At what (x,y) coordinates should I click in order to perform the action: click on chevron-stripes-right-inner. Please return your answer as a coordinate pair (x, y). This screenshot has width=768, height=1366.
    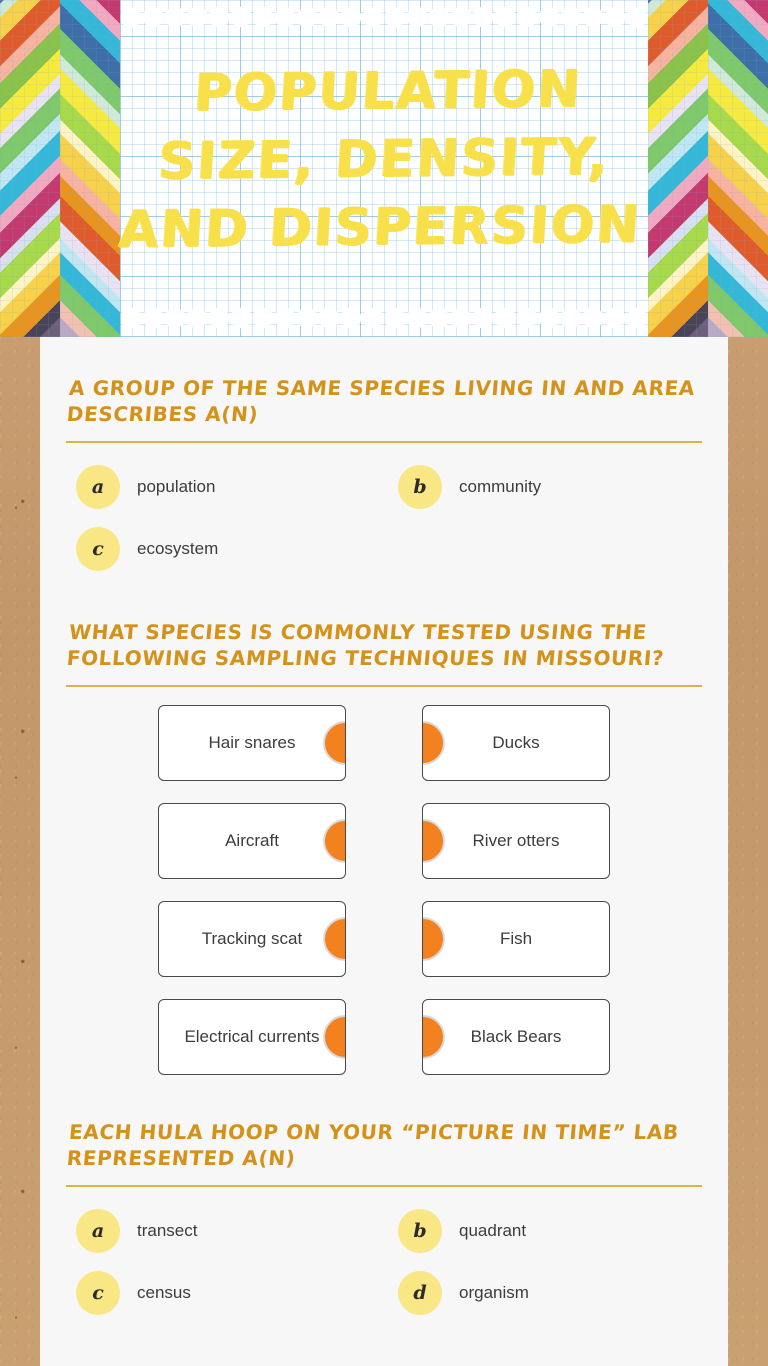
    Looking at the image, I should click on (678, 168).